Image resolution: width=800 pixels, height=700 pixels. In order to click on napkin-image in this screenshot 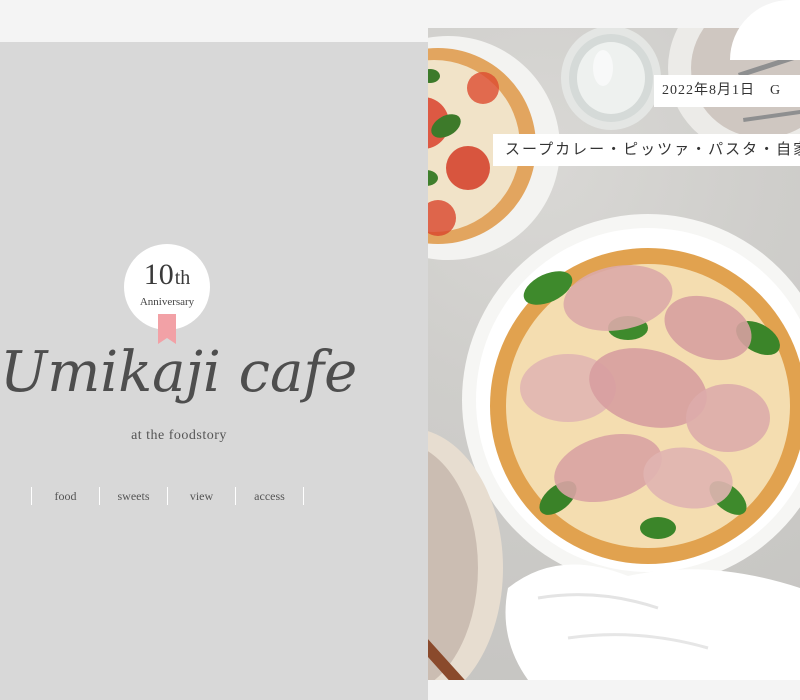, I will do `click(652, 622)`.